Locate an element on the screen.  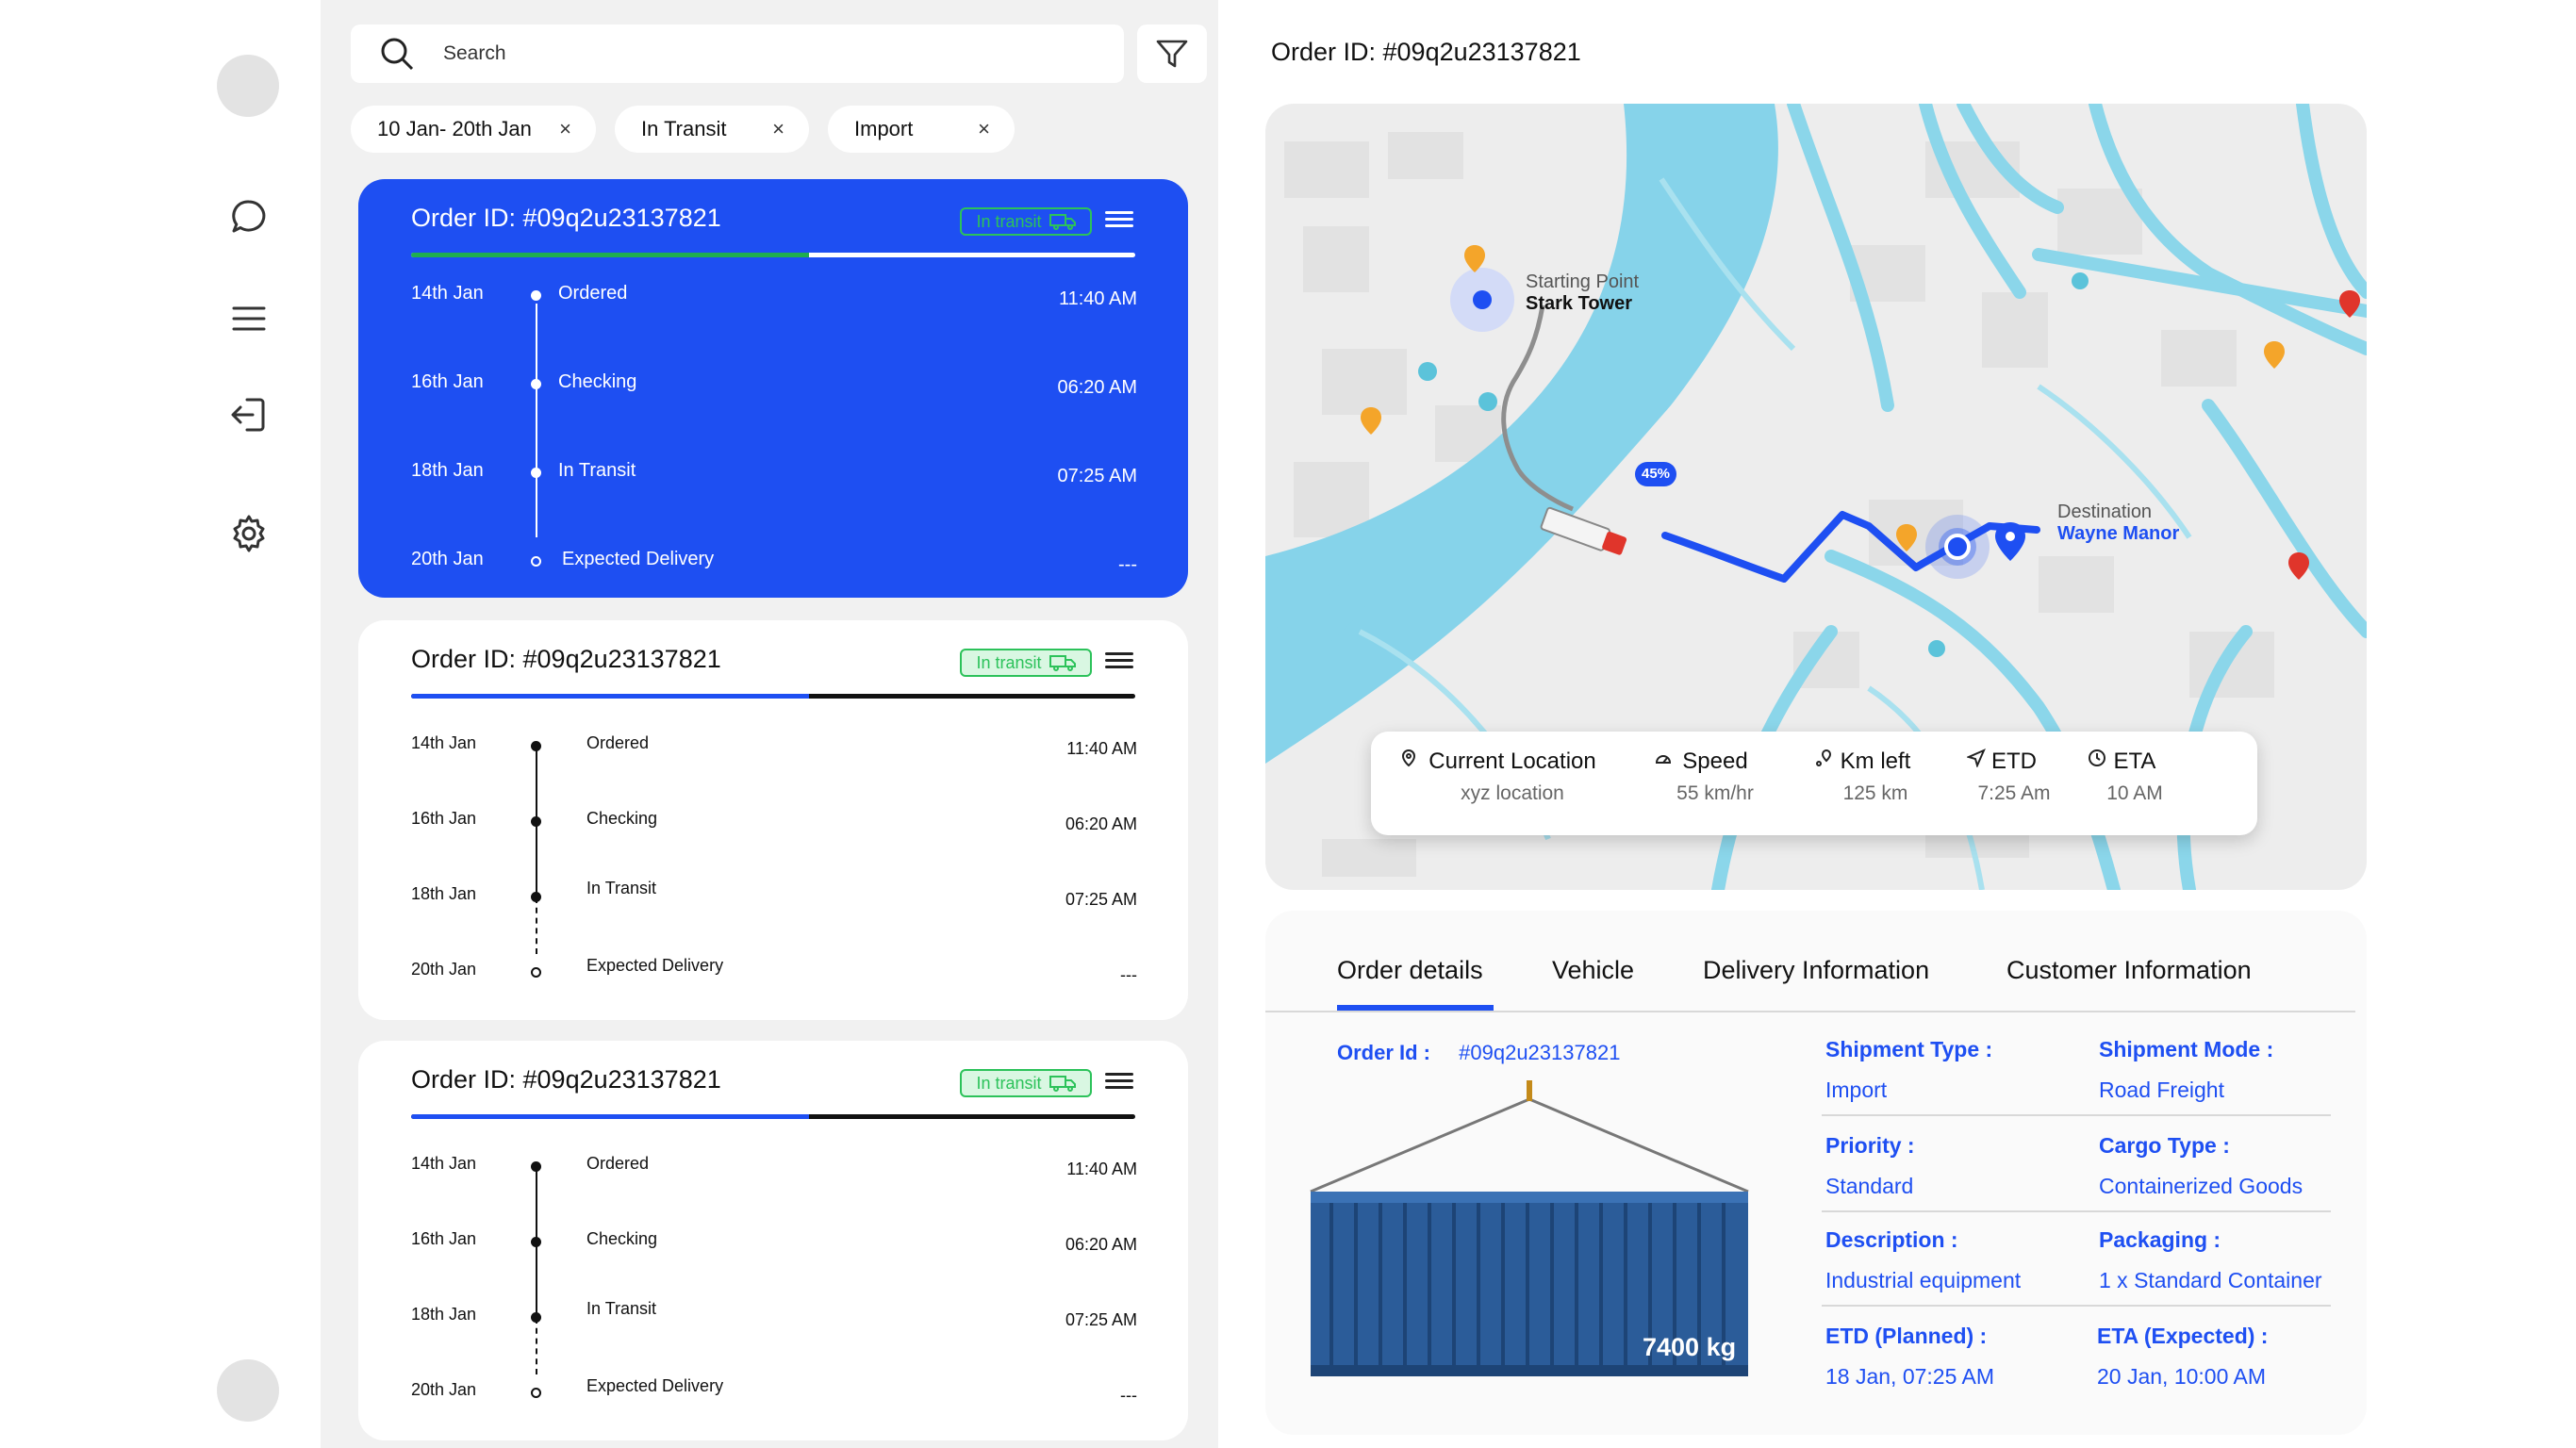
nav-rail is located at coordinates (160, 724).